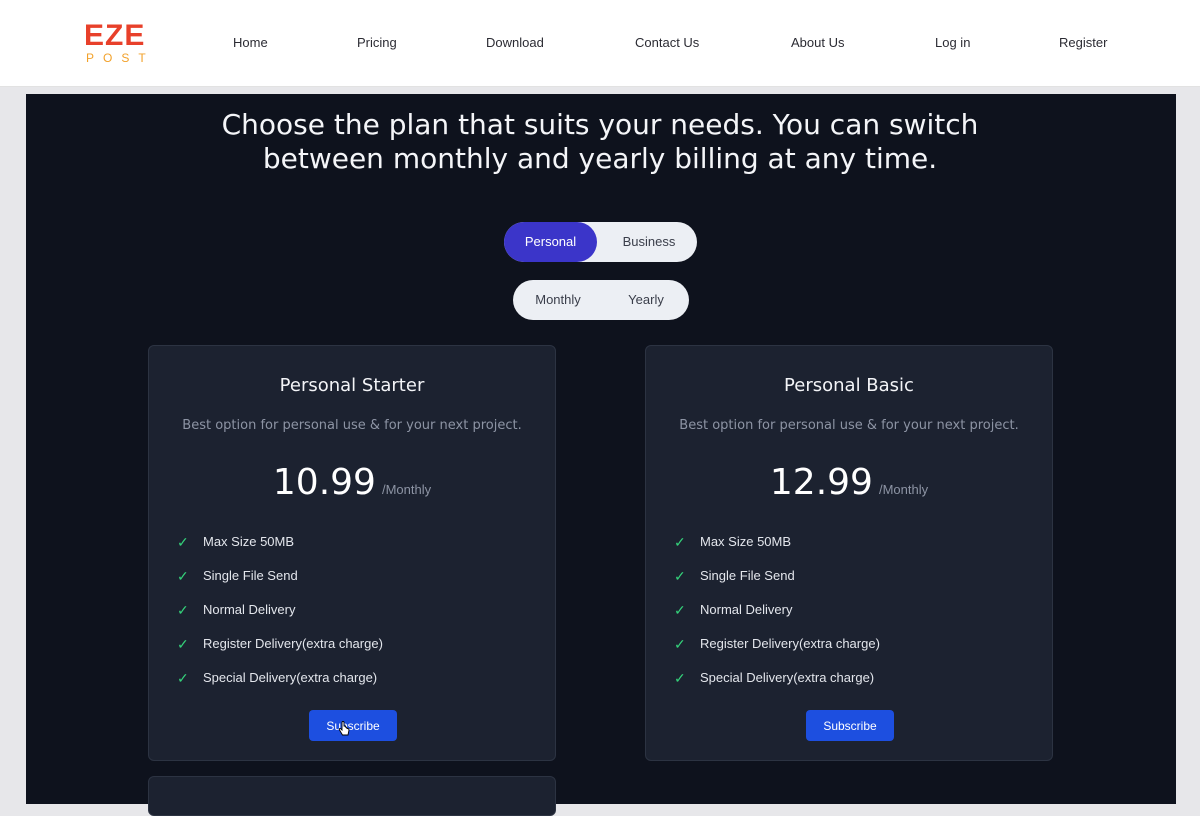  I want to click on billing-period-toggle: Monthly Yearly, so click(601, 300).